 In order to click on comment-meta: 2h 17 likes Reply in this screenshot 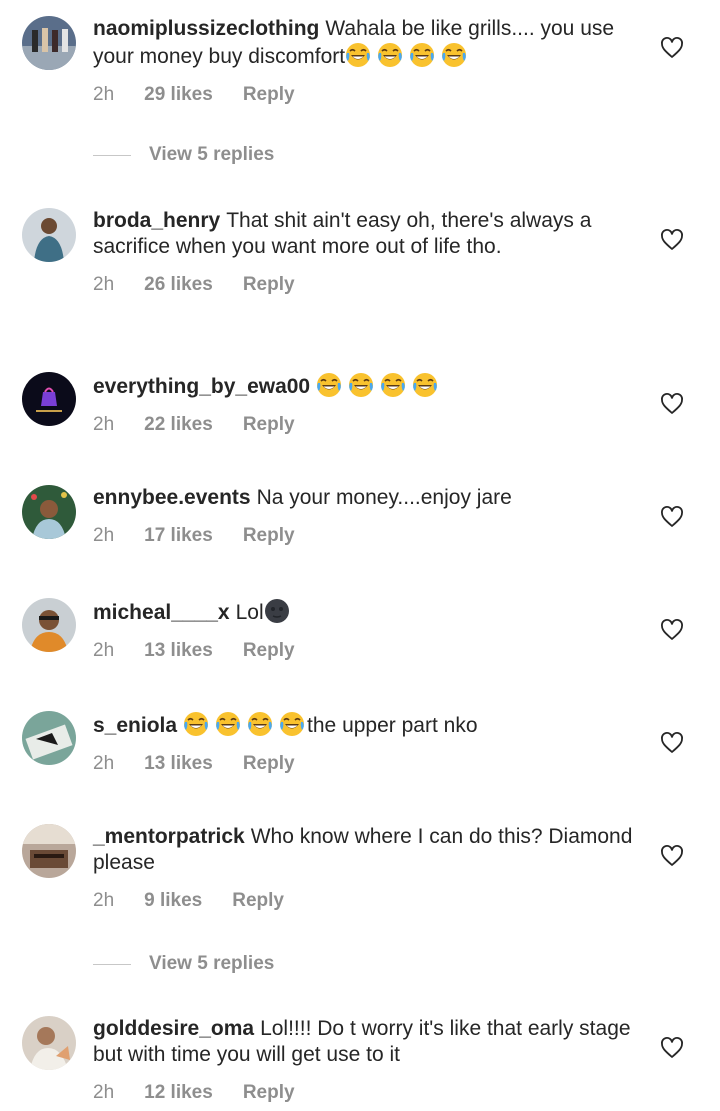, I will do `click(368, 536)`.